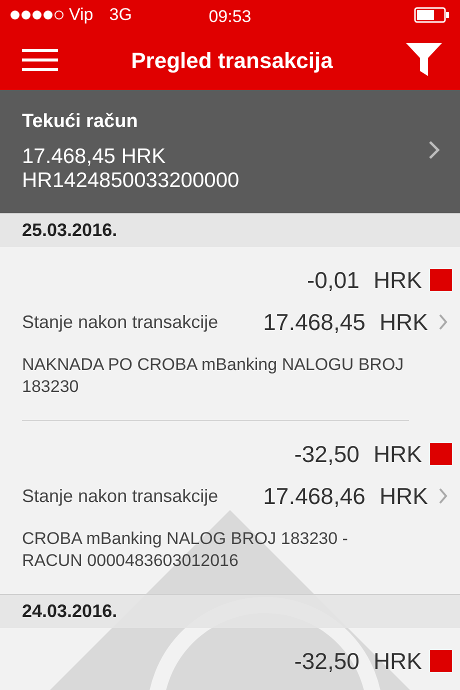 This screenshot has height=690, width=460. I want to click on menu-icon, so click(40, 59).